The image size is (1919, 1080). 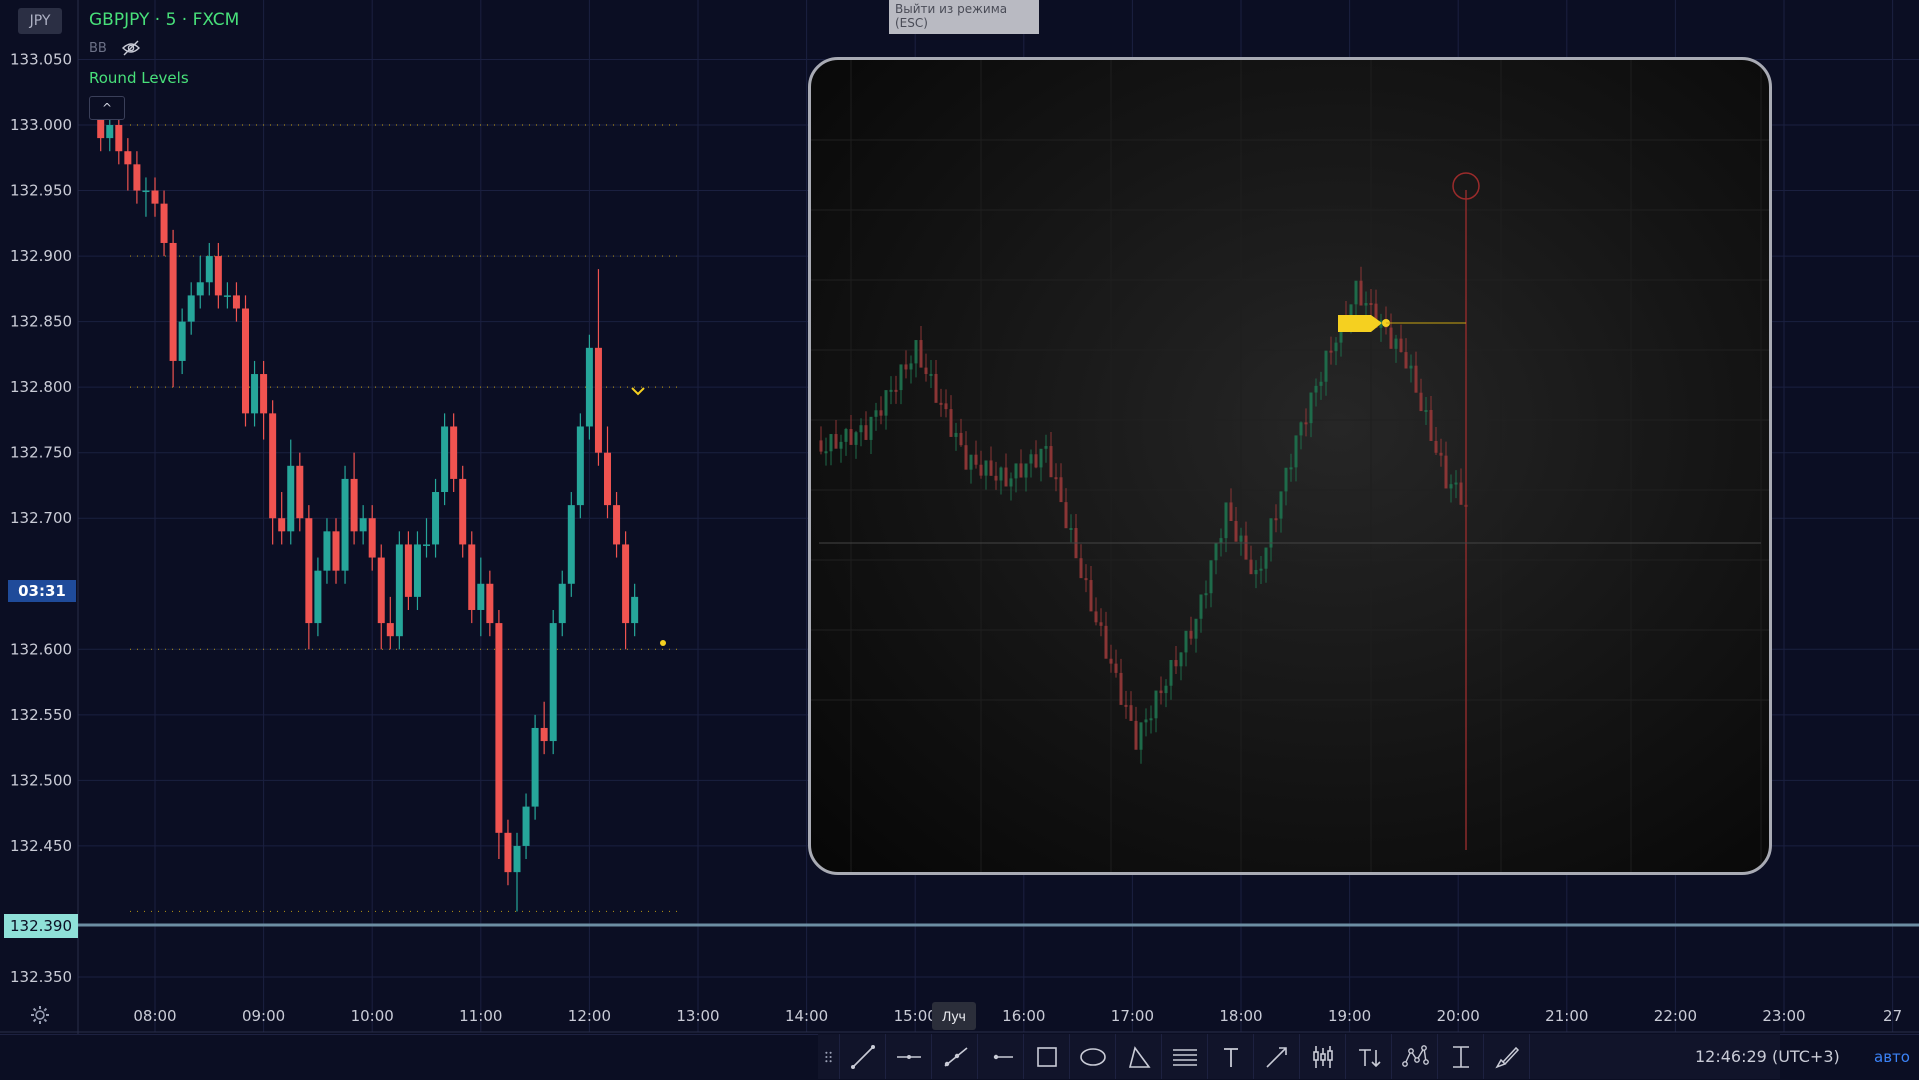 I want to click on price-tick-label: 132.750, so click(x=41, y=453).